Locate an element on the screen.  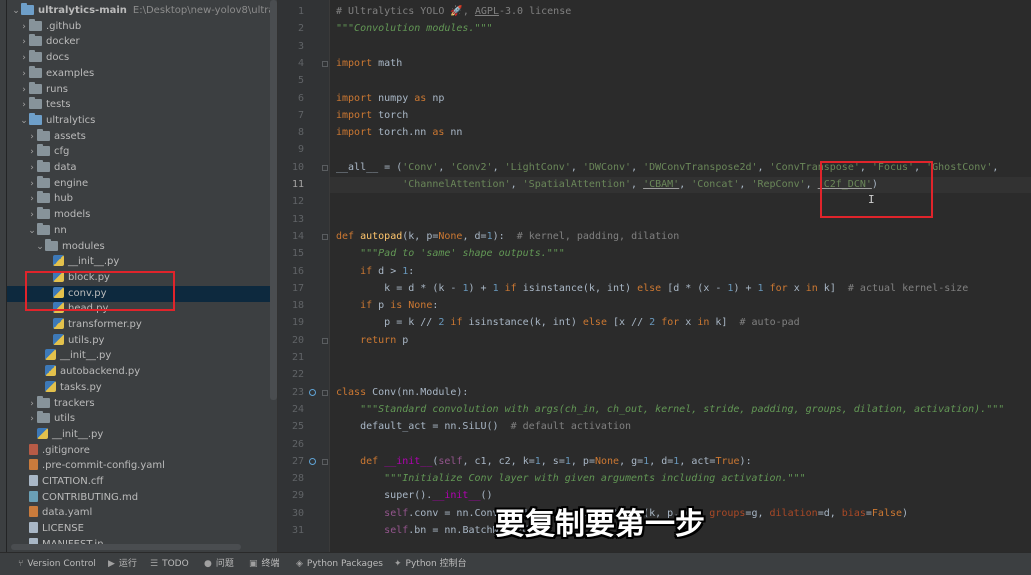
code-line: import math is located at coordinates (369, 64).